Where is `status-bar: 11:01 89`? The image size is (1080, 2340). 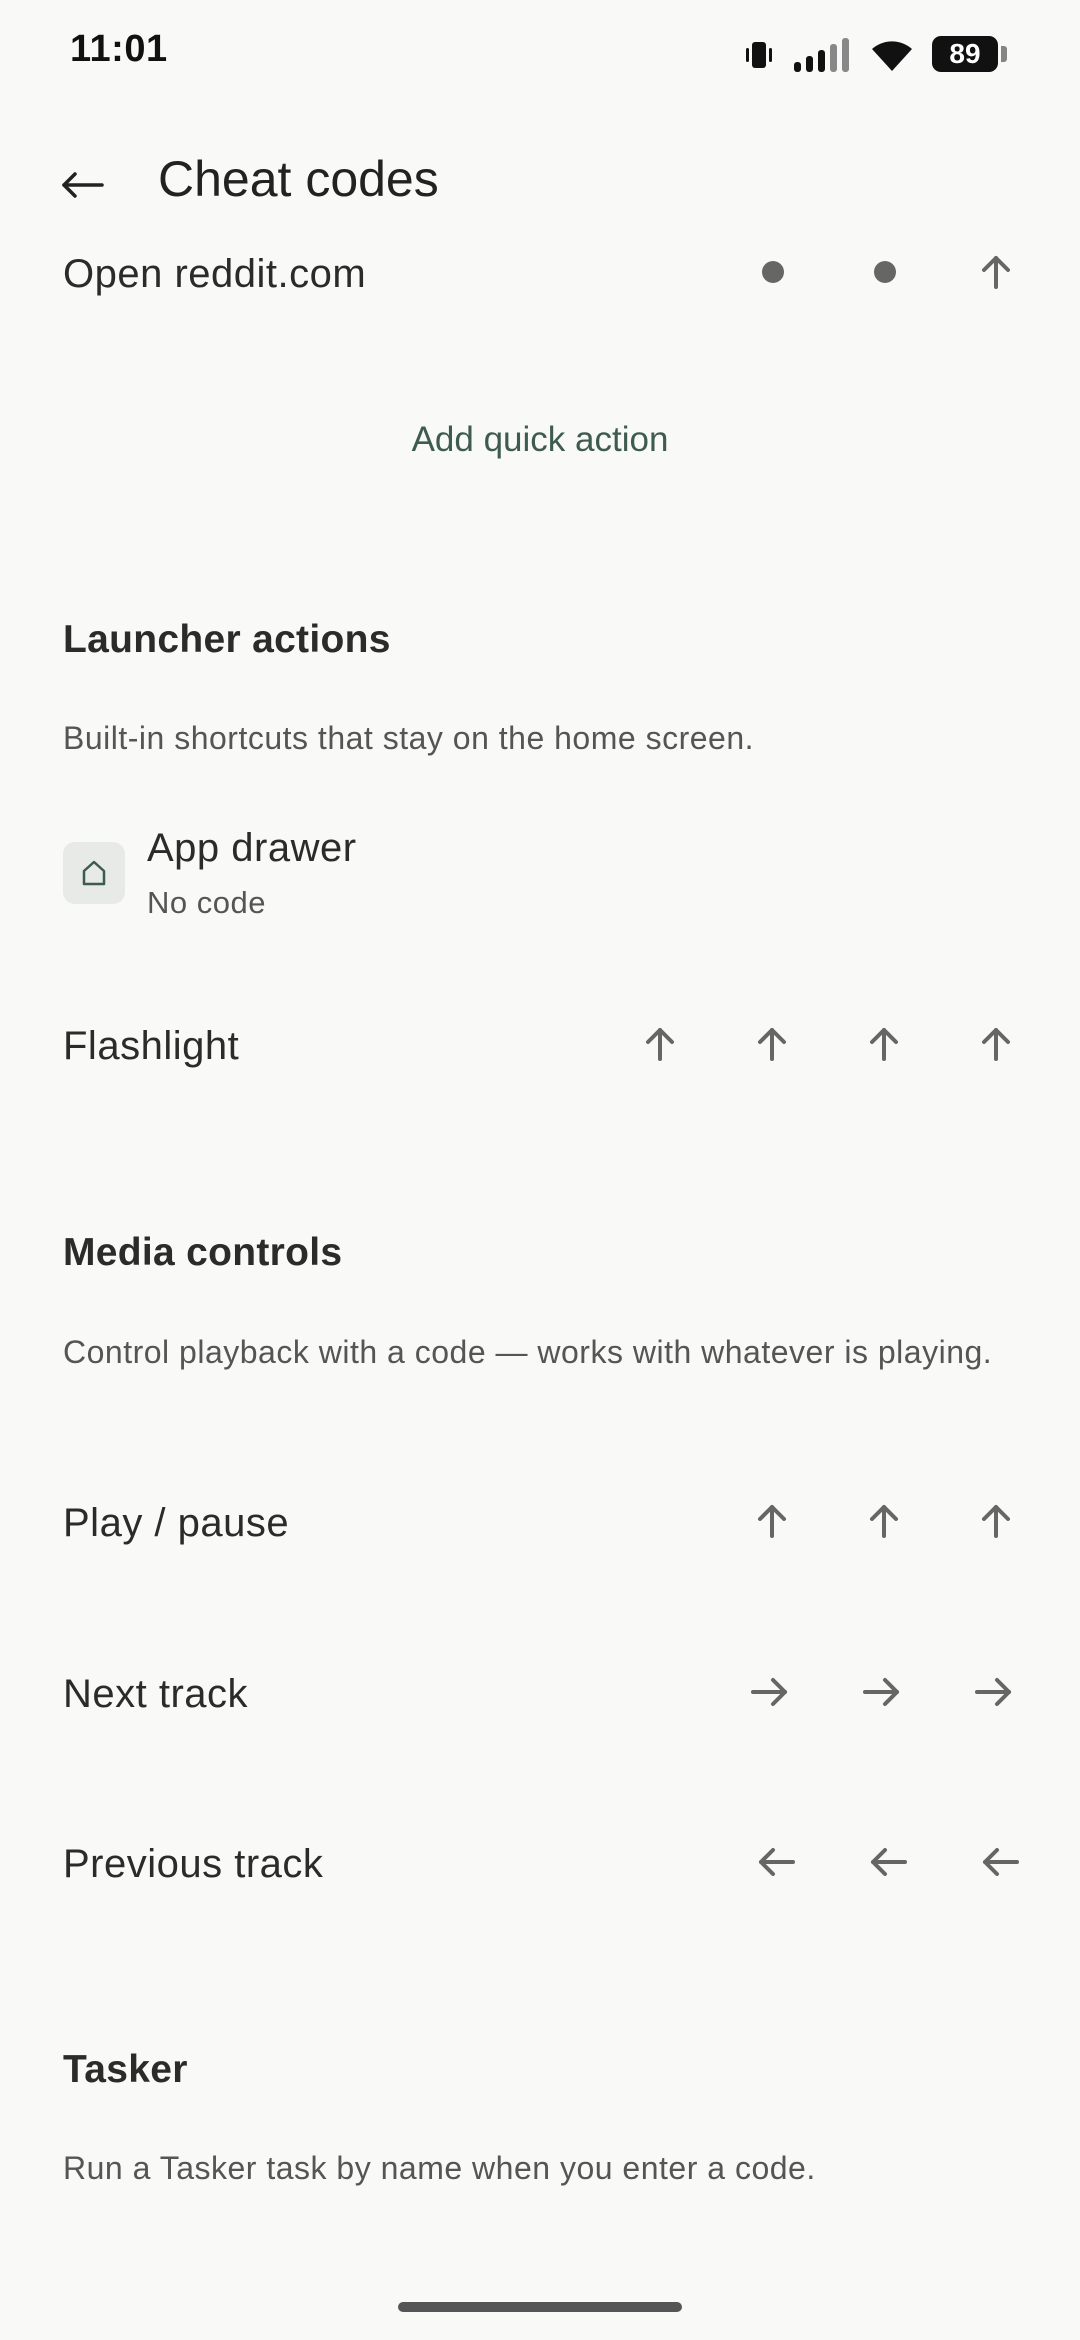 status-bar: 11:01 89 is located at coordinates (540, 50).